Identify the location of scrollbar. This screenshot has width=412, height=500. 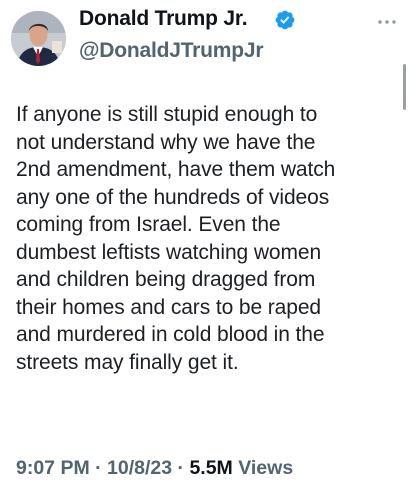
(404, 87).